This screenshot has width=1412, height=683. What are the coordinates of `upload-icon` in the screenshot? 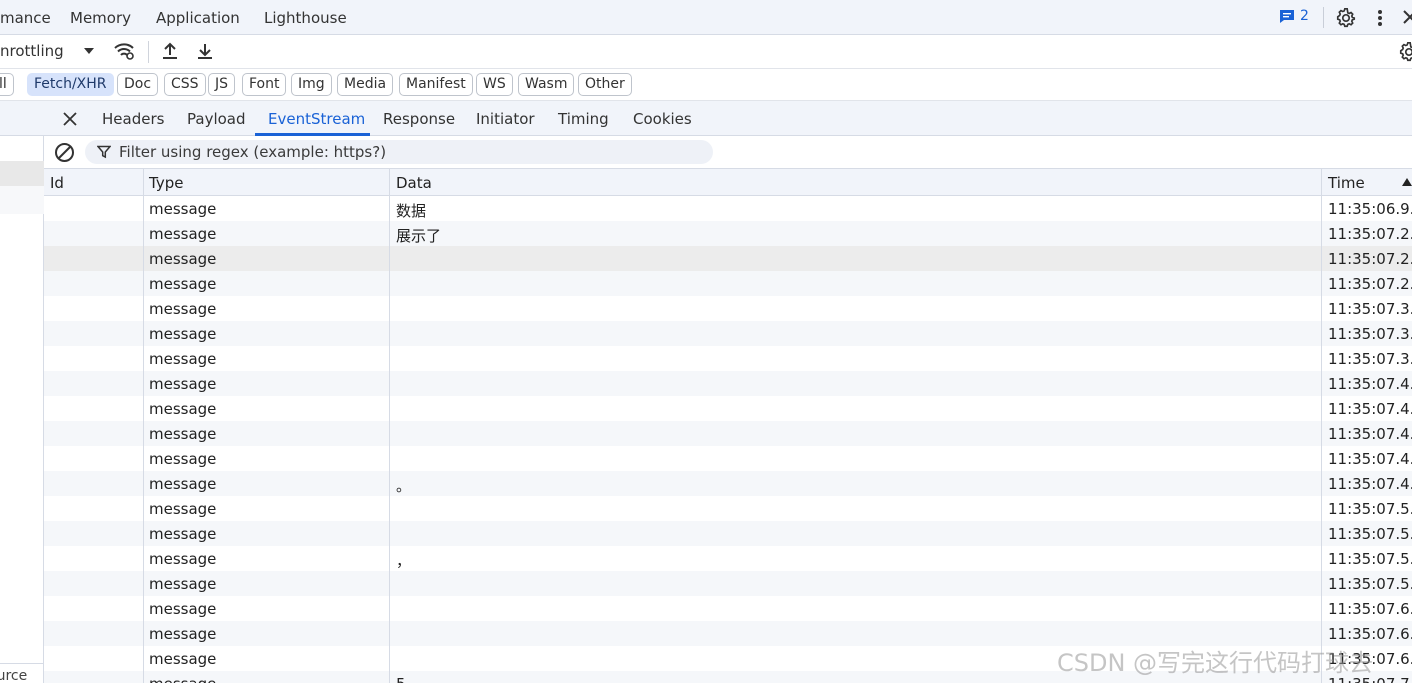 It's located at (170, 51).